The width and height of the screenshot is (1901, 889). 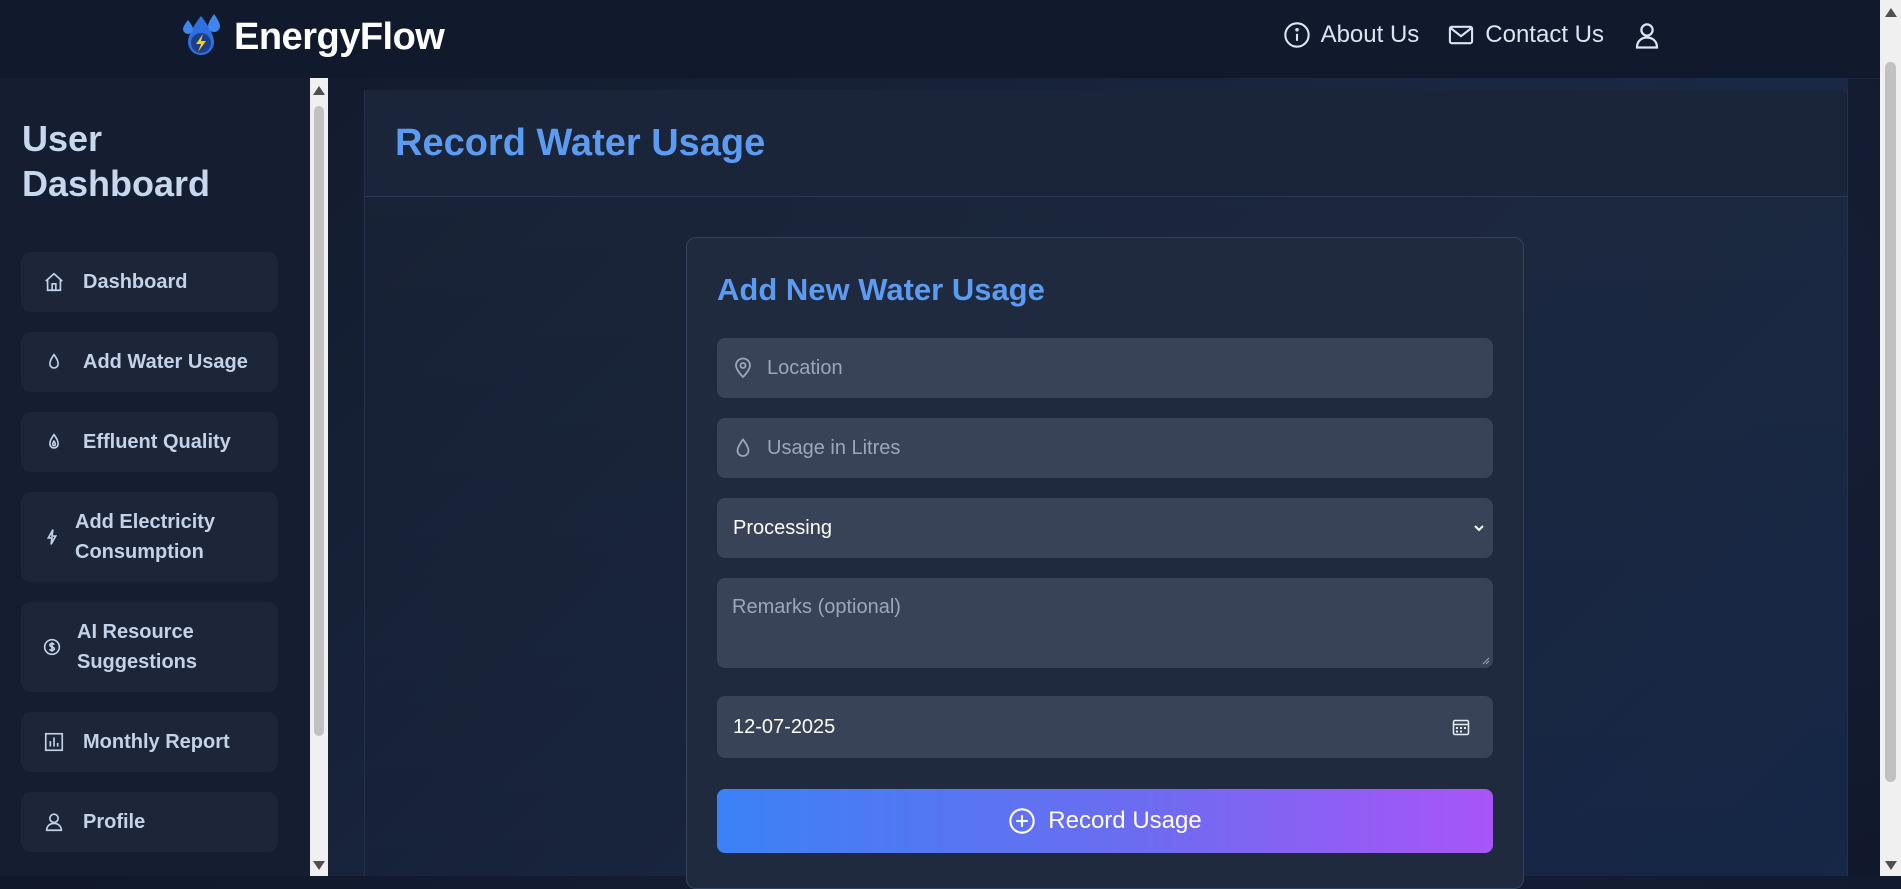 What do you see at coordinates (940, 39) in the screenshot?
I see `top-navbar: EnergyFlow About Us Contact Us` at bounding box center [940, 39].